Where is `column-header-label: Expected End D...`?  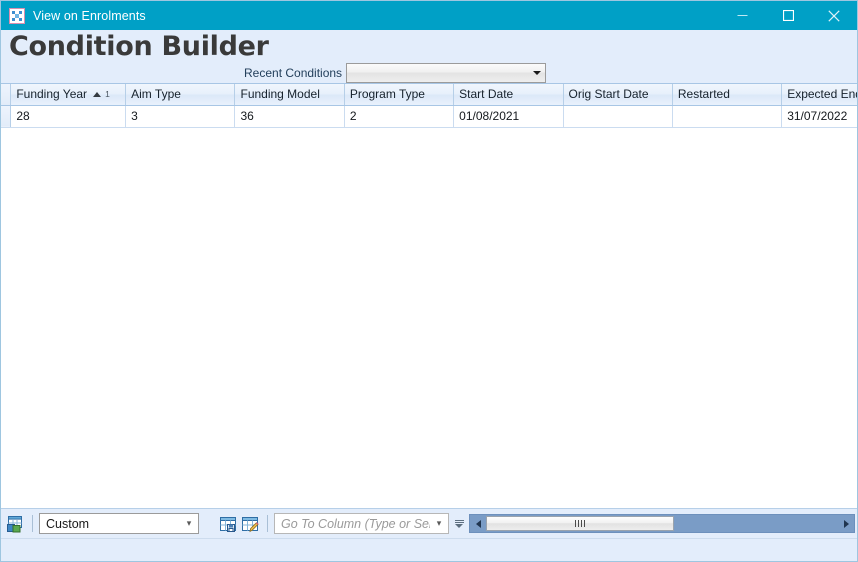 column-header-label: Expected End D... is located at coordinates (822, 94).